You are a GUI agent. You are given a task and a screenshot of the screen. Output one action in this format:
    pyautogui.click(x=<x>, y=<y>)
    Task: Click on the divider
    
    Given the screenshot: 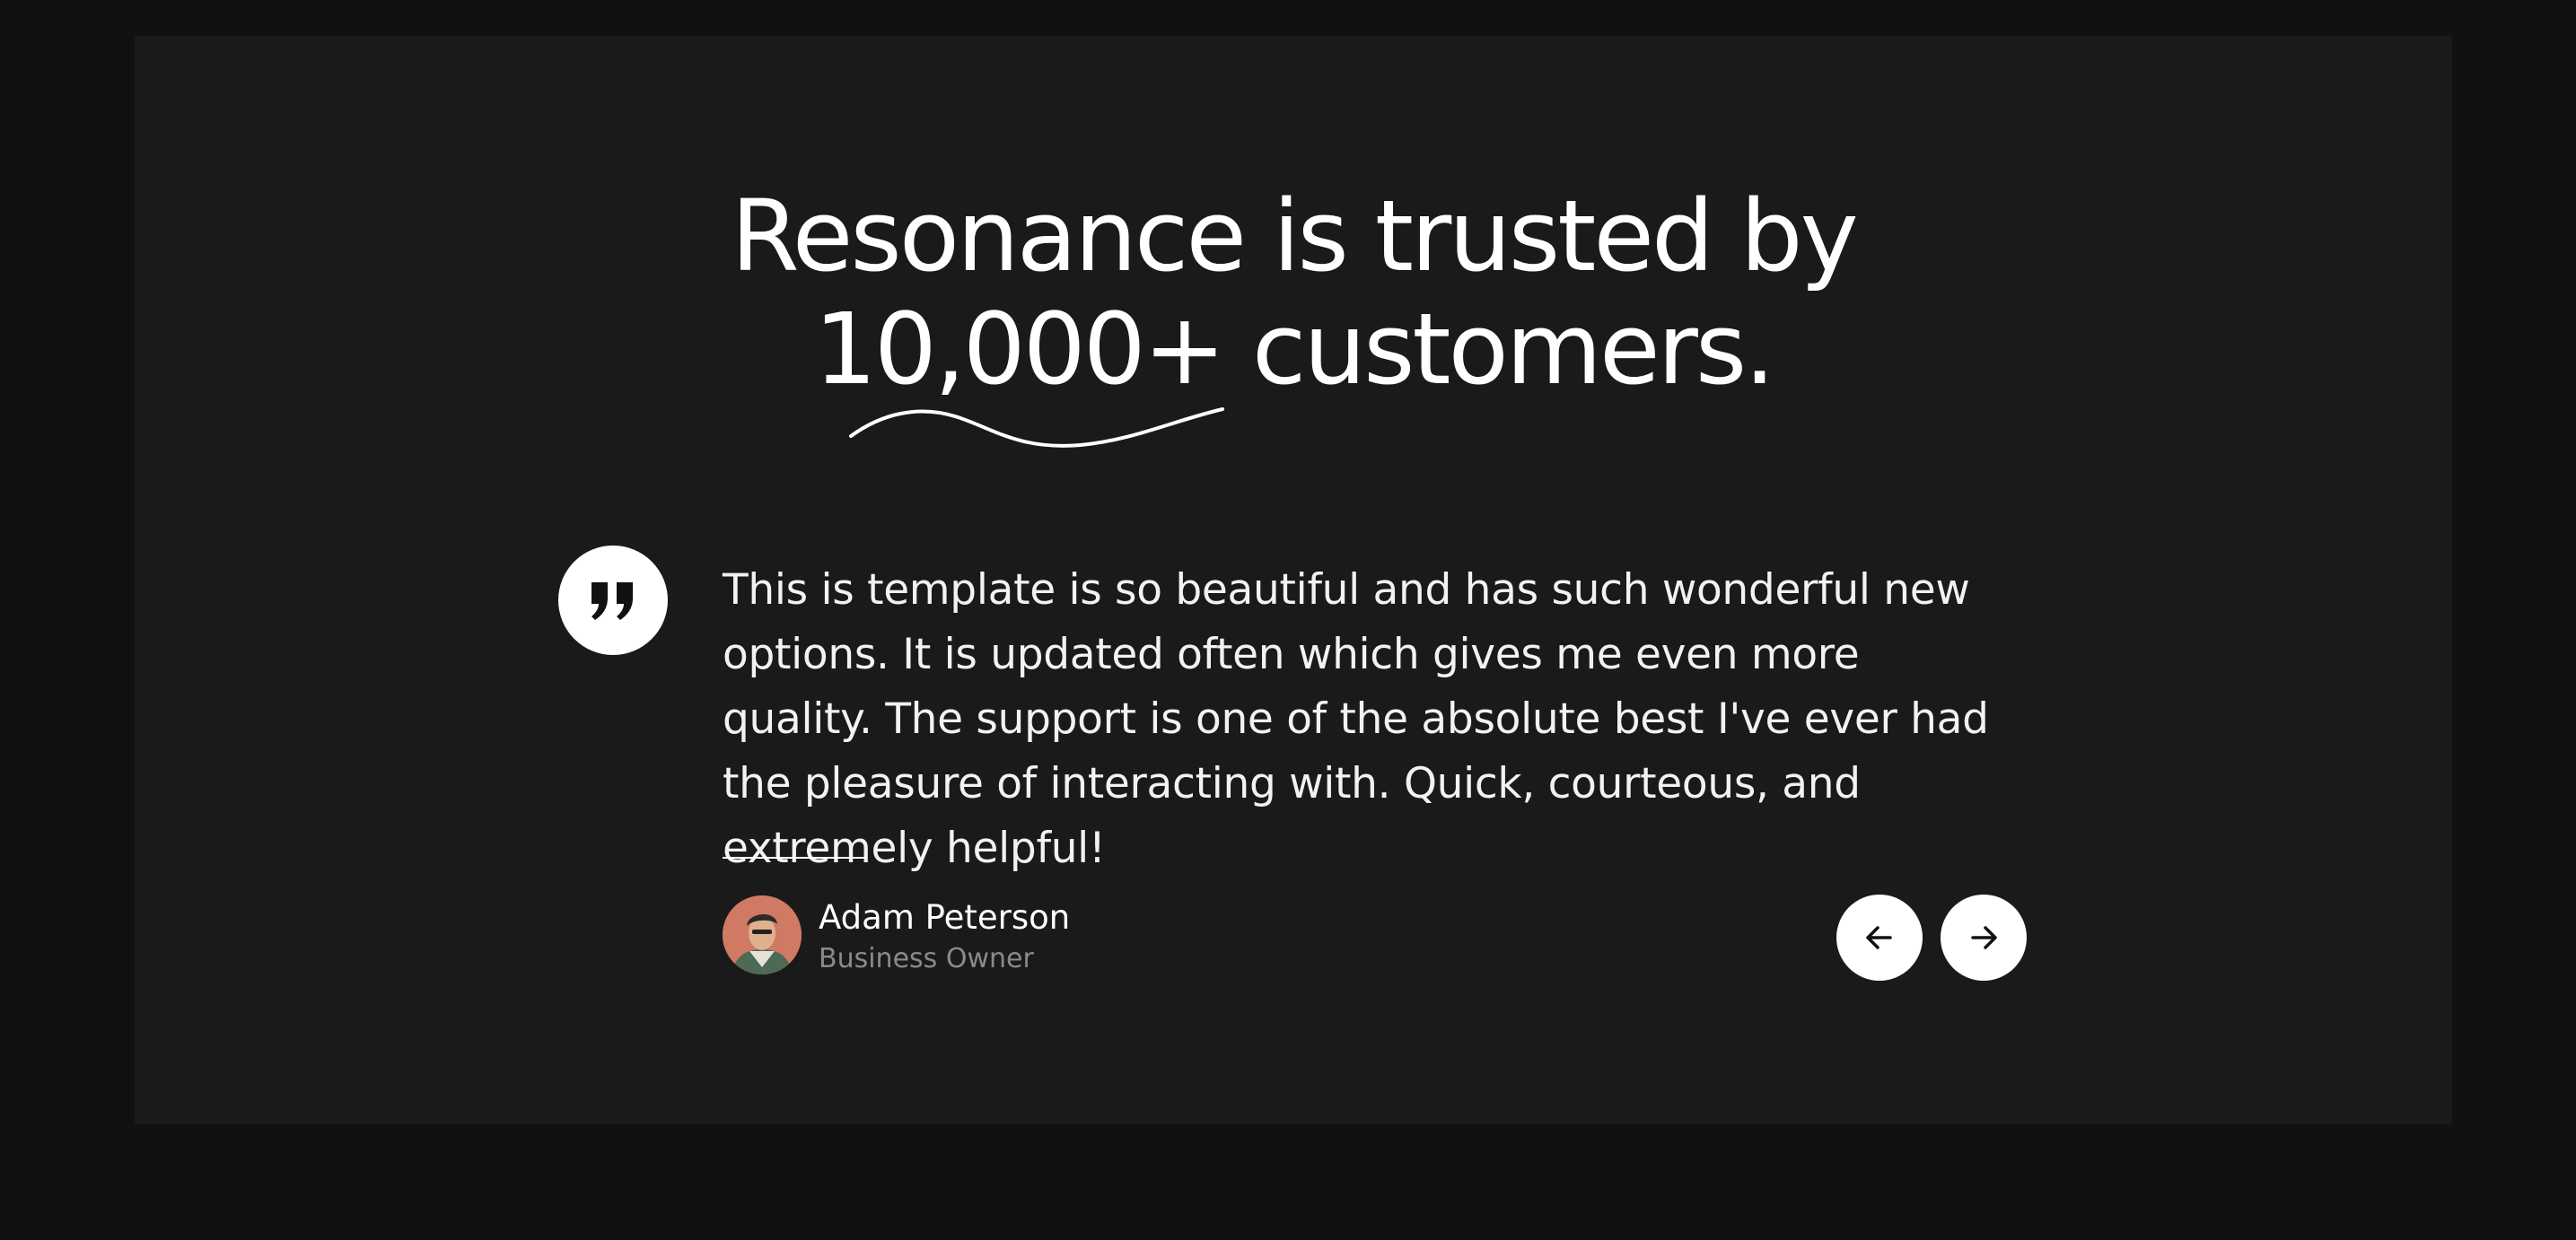 What is the action you would take?
    pyautogui.click(x=794, y=858)
    